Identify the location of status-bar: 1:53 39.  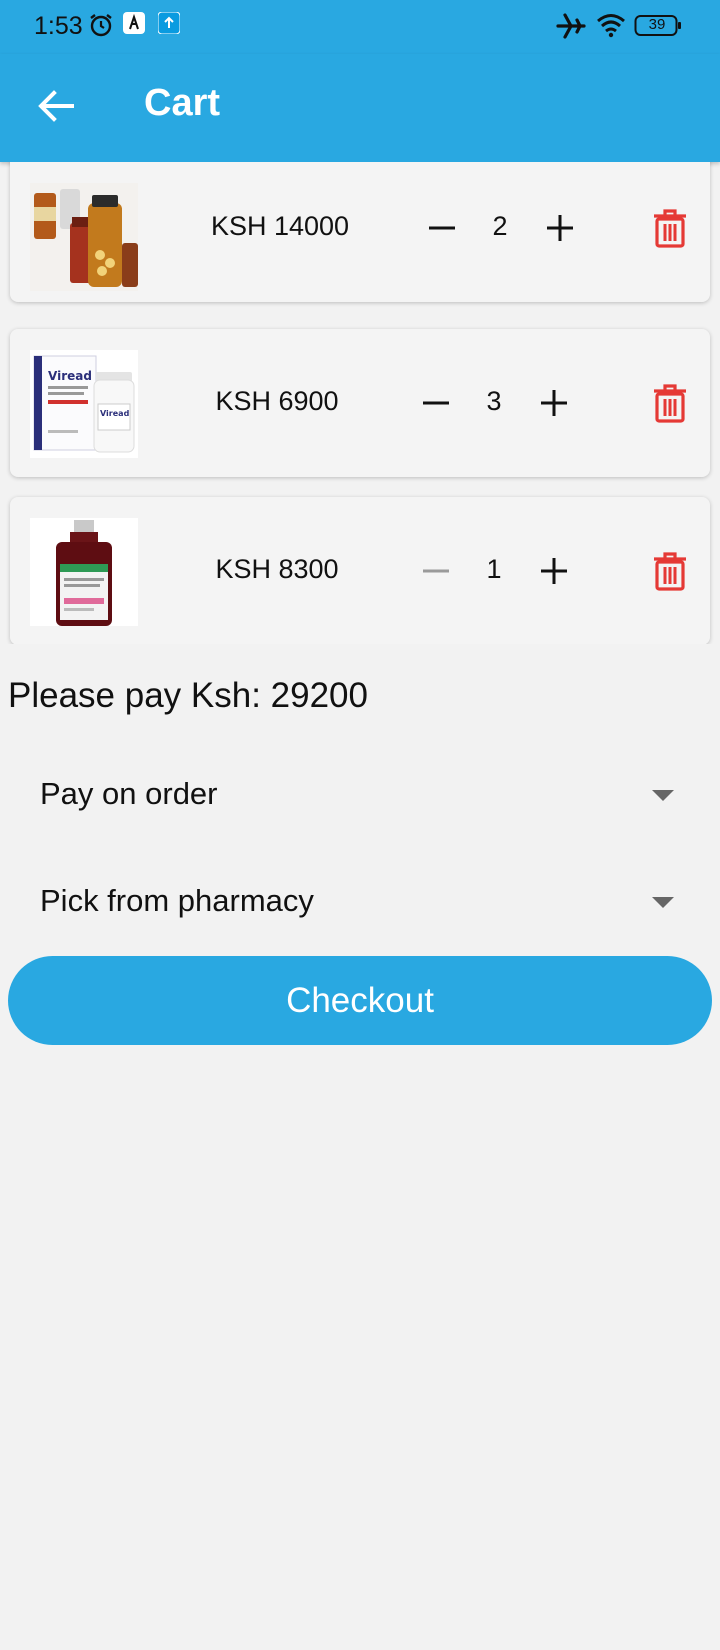
(360, 27).